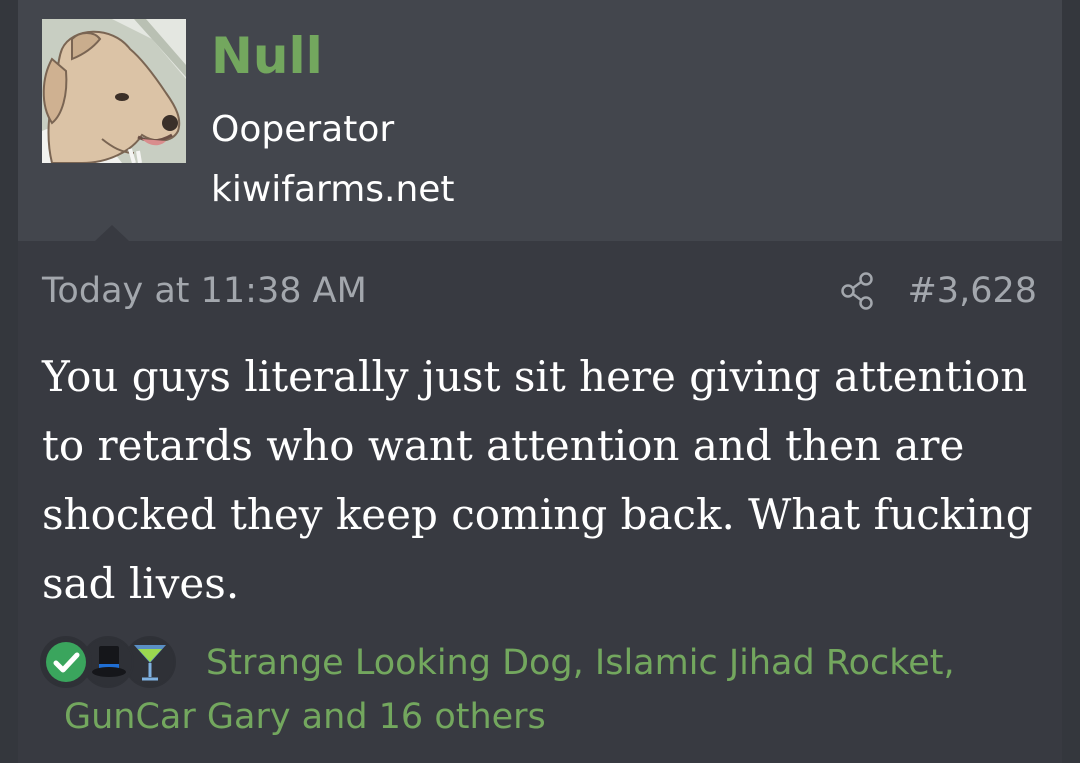  I want to click on dog-avatar-icon, so click(114, 91).